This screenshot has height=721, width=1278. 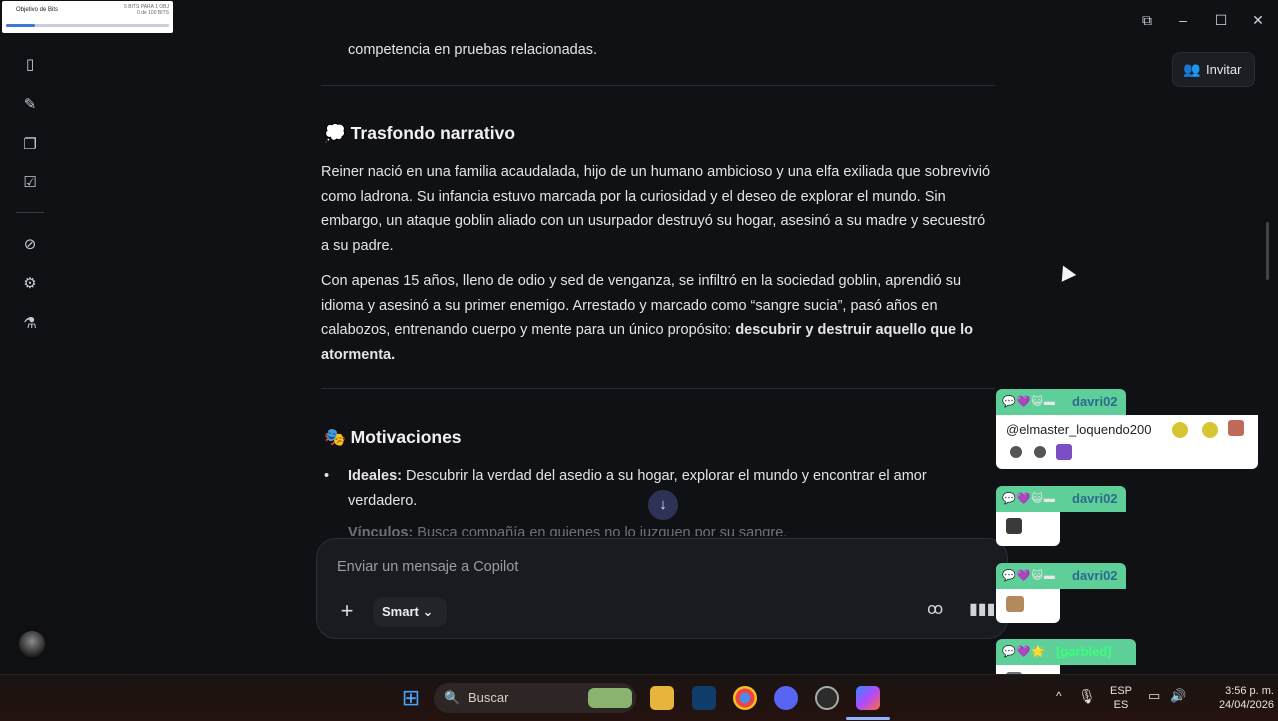 What do you see at coordinates (1249, 691) in the screenshot?
I see `clock-time: 3:56 p. m.` at bounding box center [1249, 691].